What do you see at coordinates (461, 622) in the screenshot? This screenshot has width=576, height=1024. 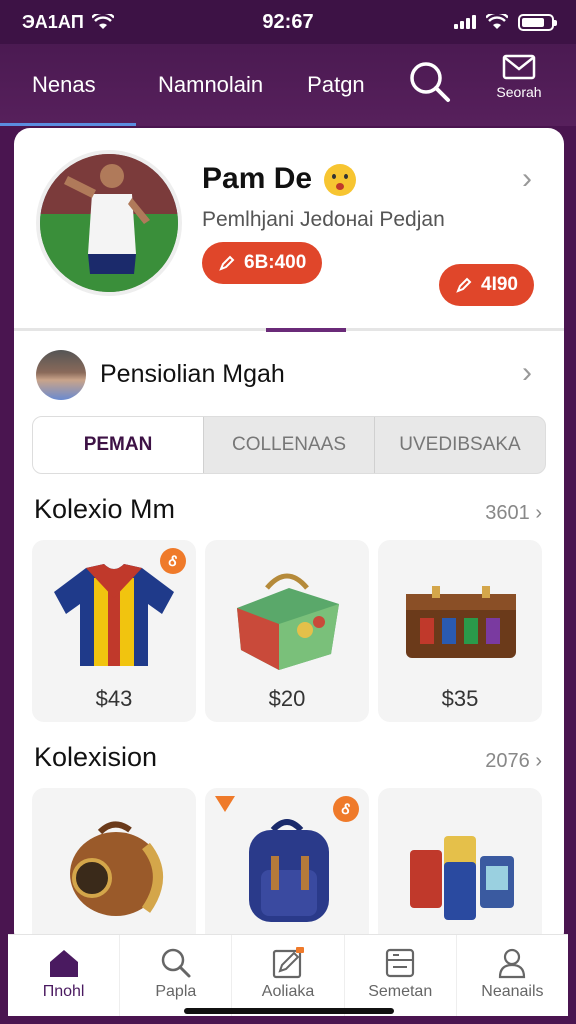 I see `suitcase-icon` at bounding box center [461, 622].